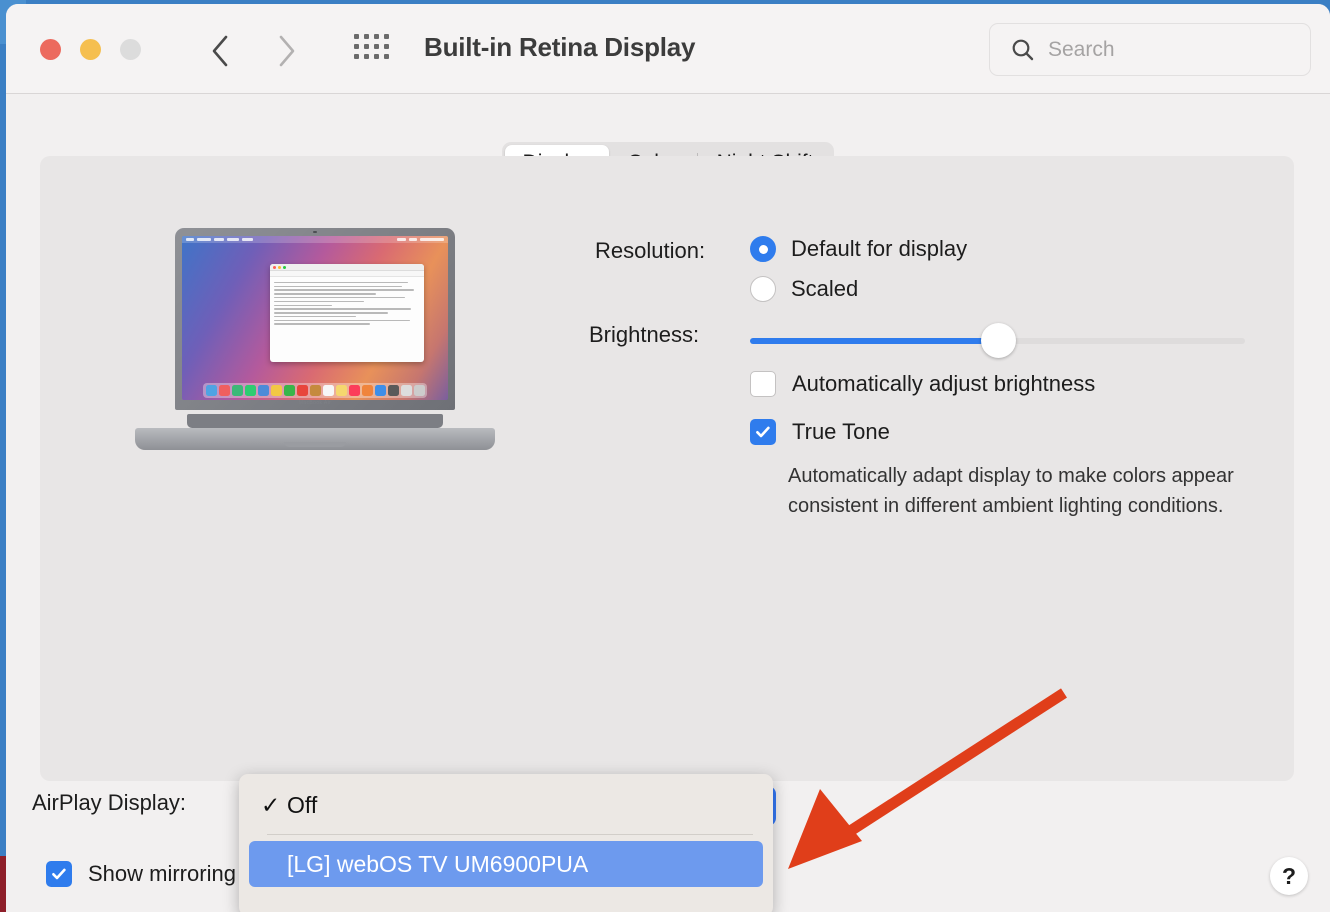  Describe the element at coordinates (1150, 49) in the screenshot. I see `search-field: Search` at that location.